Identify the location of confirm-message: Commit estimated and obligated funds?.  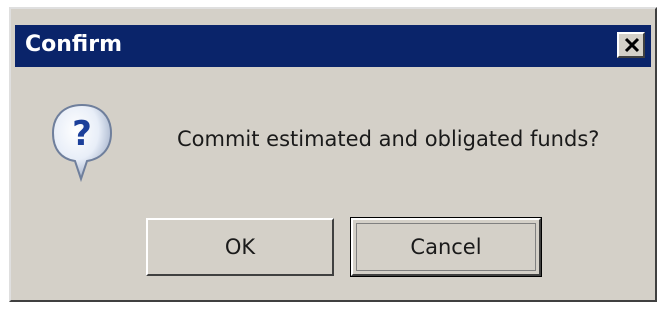
(388, 139).